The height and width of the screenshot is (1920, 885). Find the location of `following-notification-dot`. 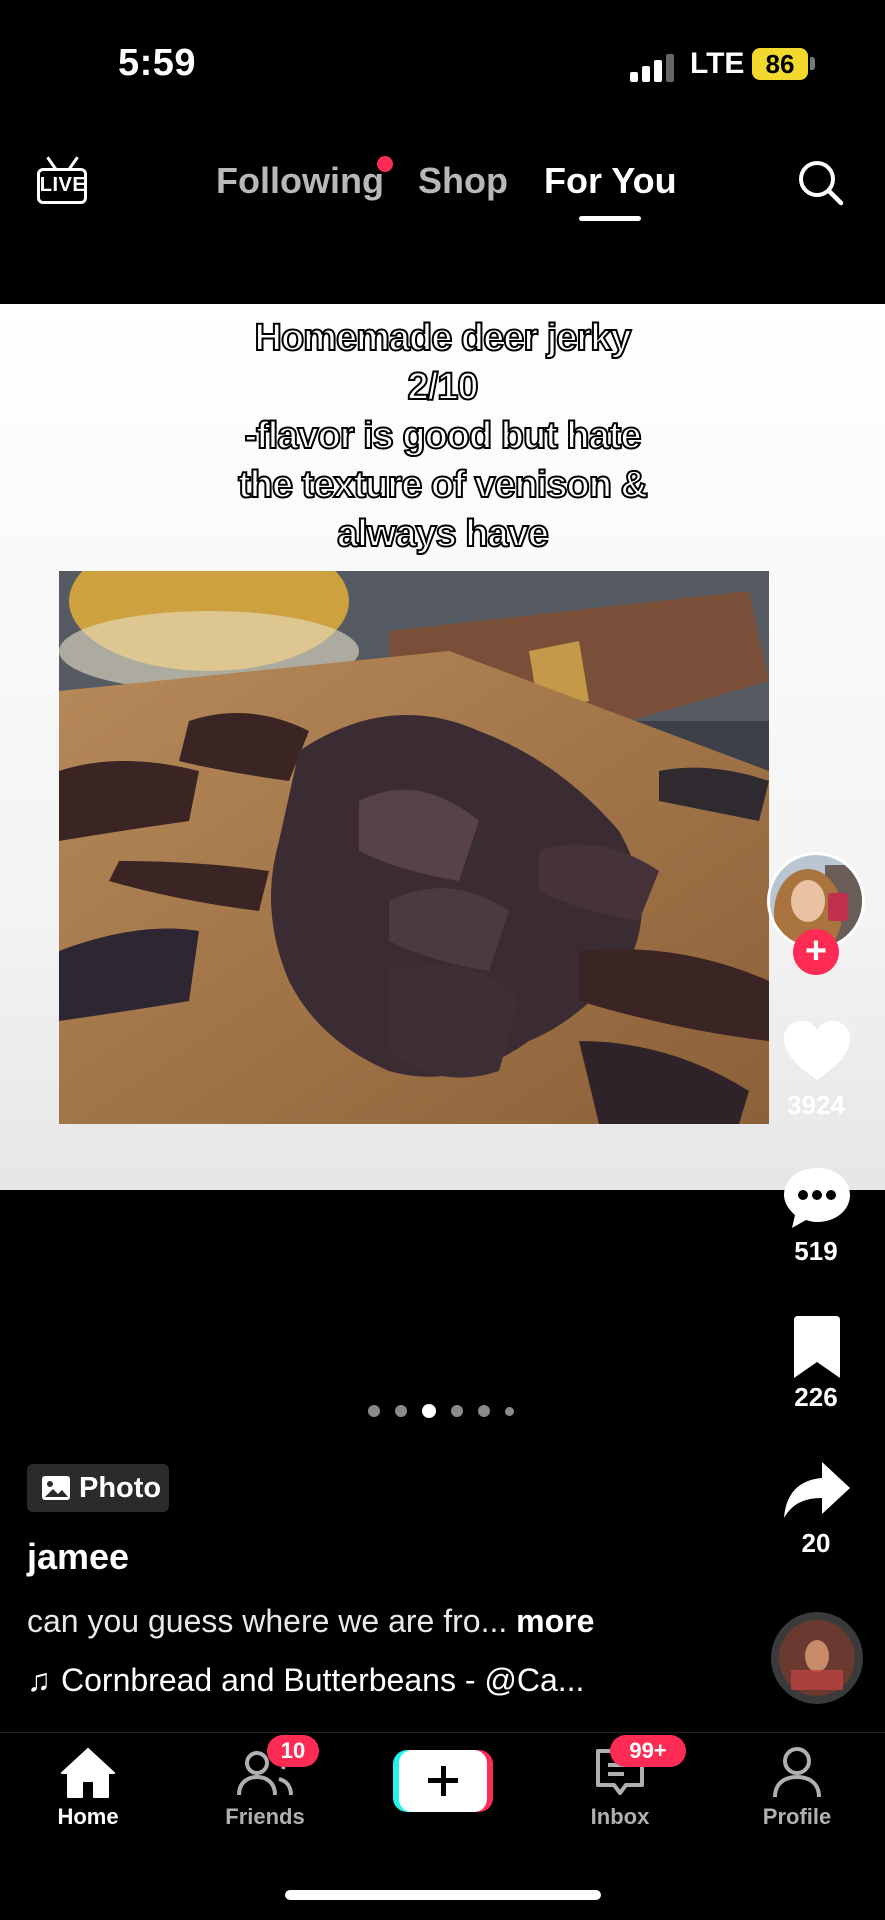

following-notification-dot is located at coordinates (385, 164).